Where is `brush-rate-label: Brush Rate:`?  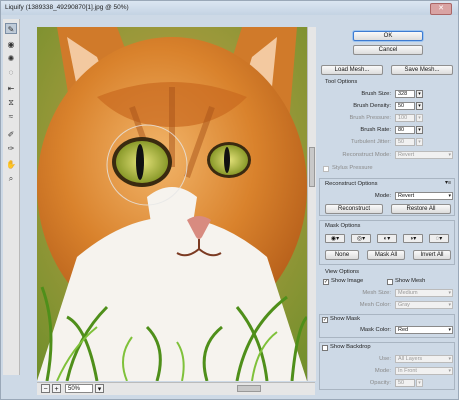
brush-rate-label: Brush Rate: is located at coordinates (375, 130).